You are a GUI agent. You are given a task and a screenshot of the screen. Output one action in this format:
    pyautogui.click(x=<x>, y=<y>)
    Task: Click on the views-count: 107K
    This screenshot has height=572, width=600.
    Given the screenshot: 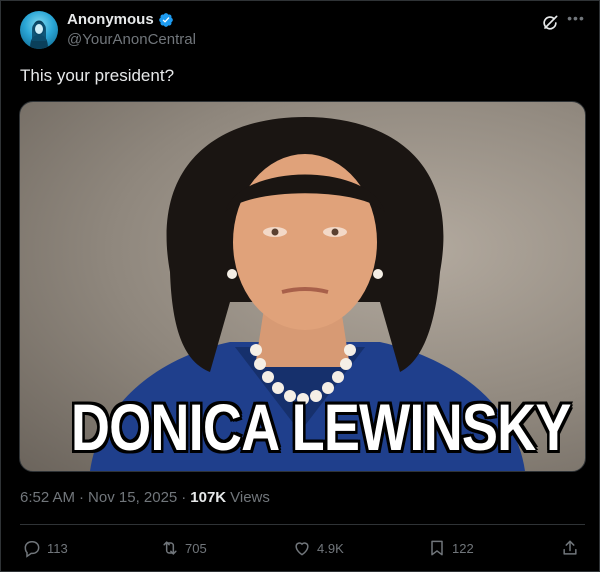 What is the action you would take?
    pyautogui.click(x=208, y=497)
    